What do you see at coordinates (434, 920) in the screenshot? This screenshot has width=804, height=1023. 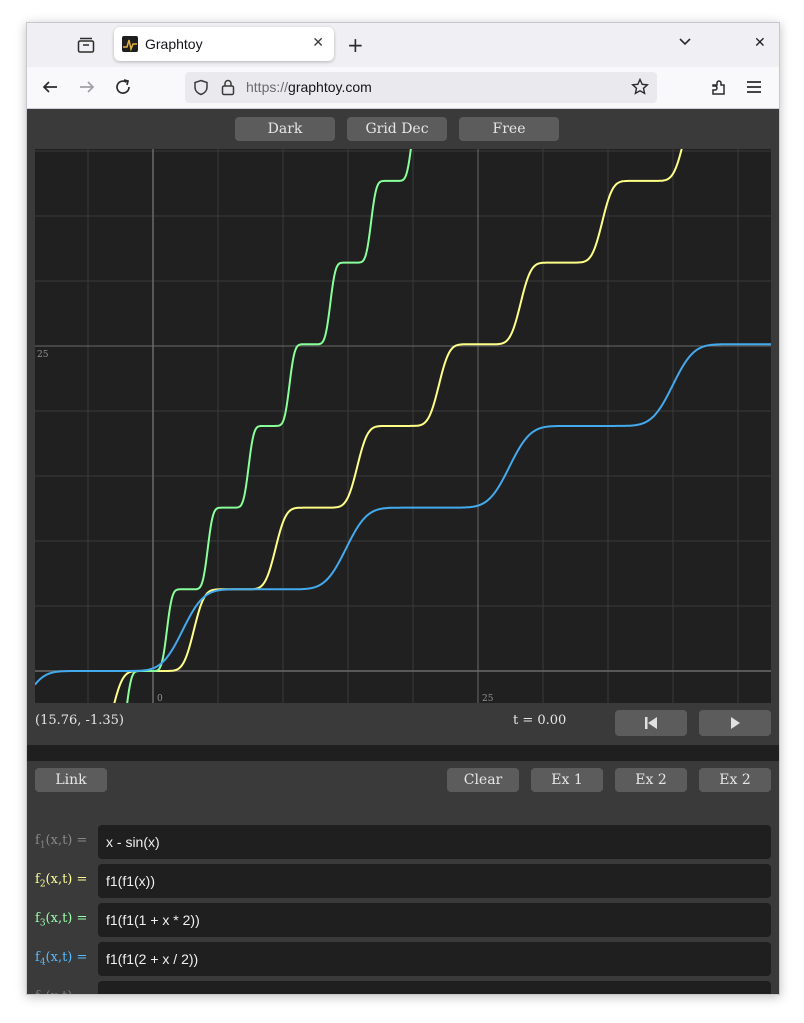 I see `function-input-3: f1(f1(1 + x * 2))` at bounding box center [434, 920].